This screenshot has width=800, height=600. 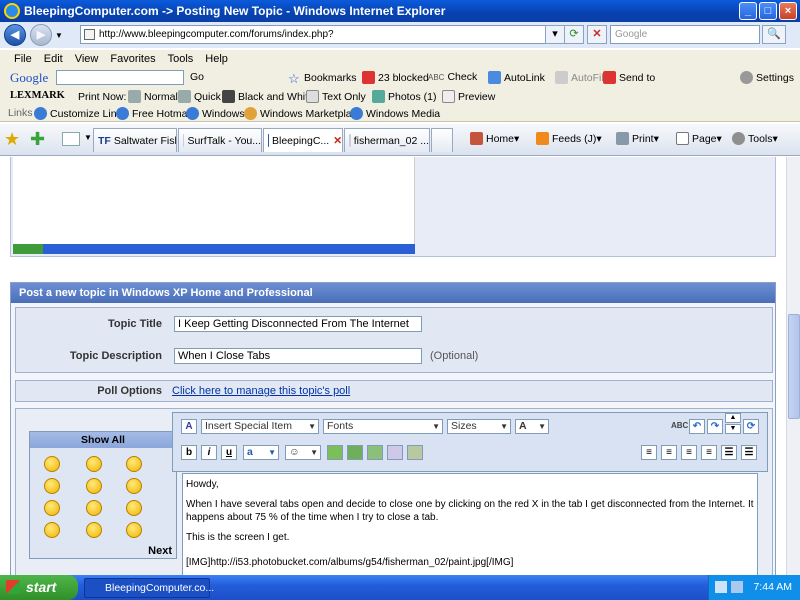 I want to click on bookmarks-button: ☆ Bookmarks, so click(x=322, y=78).